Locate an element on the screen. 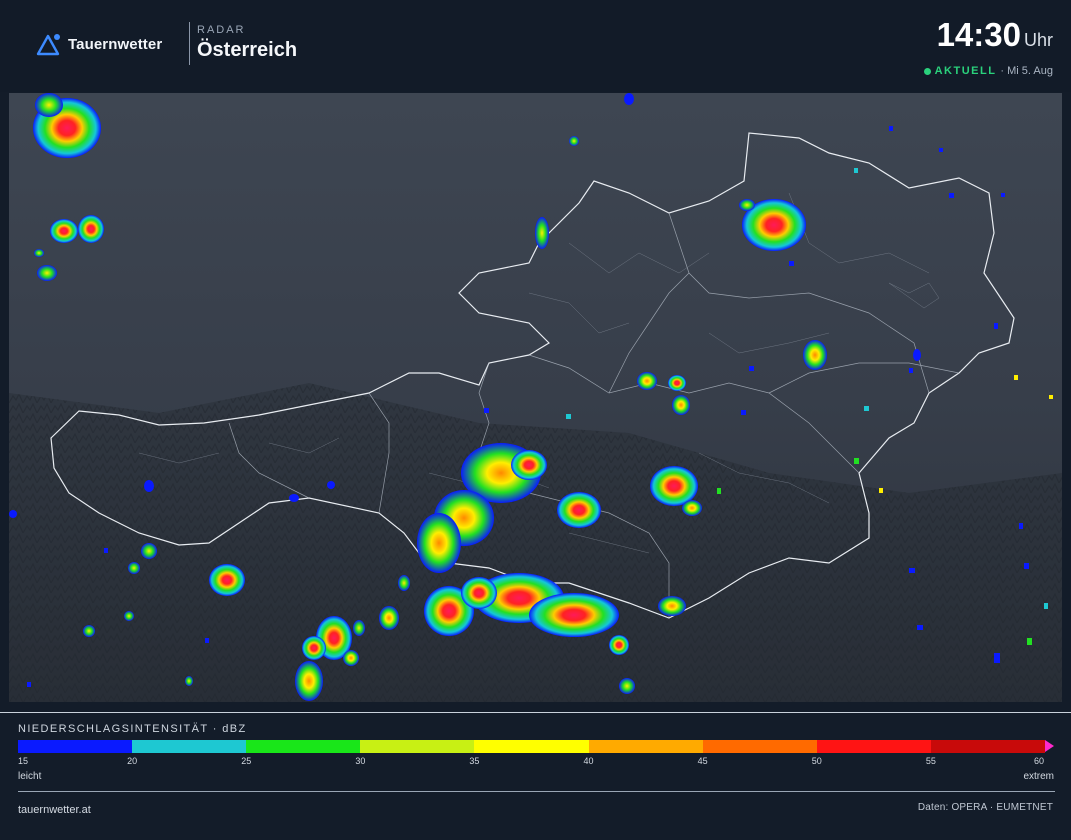  clock-unit: Uhr is located at coordinates (1038, 40).